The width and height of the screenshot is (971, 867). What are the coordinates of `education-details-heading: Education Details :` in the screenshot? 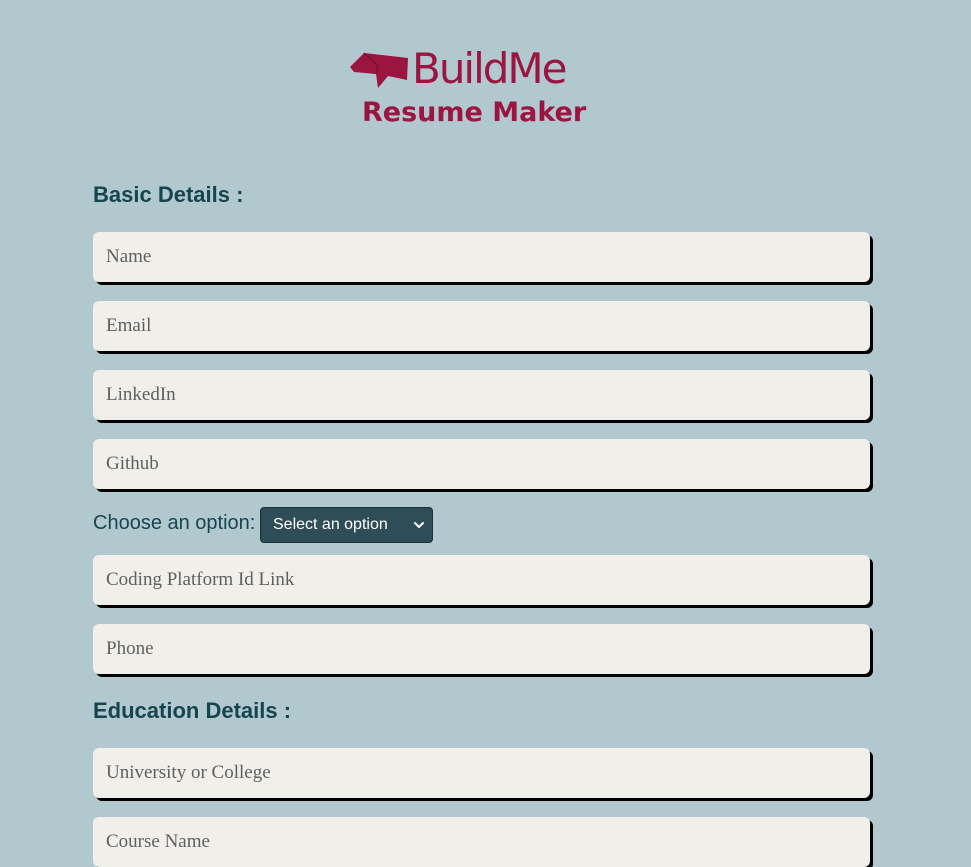 It's located at (192, 710).